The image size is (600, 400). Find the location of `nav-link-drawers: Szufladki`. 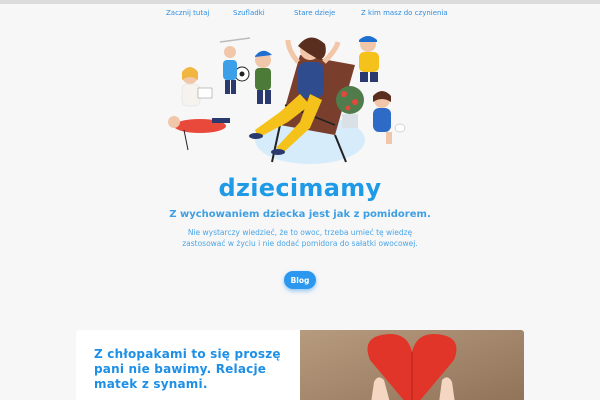

nav-link-drawers: Szufladki is located at coordinates (249, 13).